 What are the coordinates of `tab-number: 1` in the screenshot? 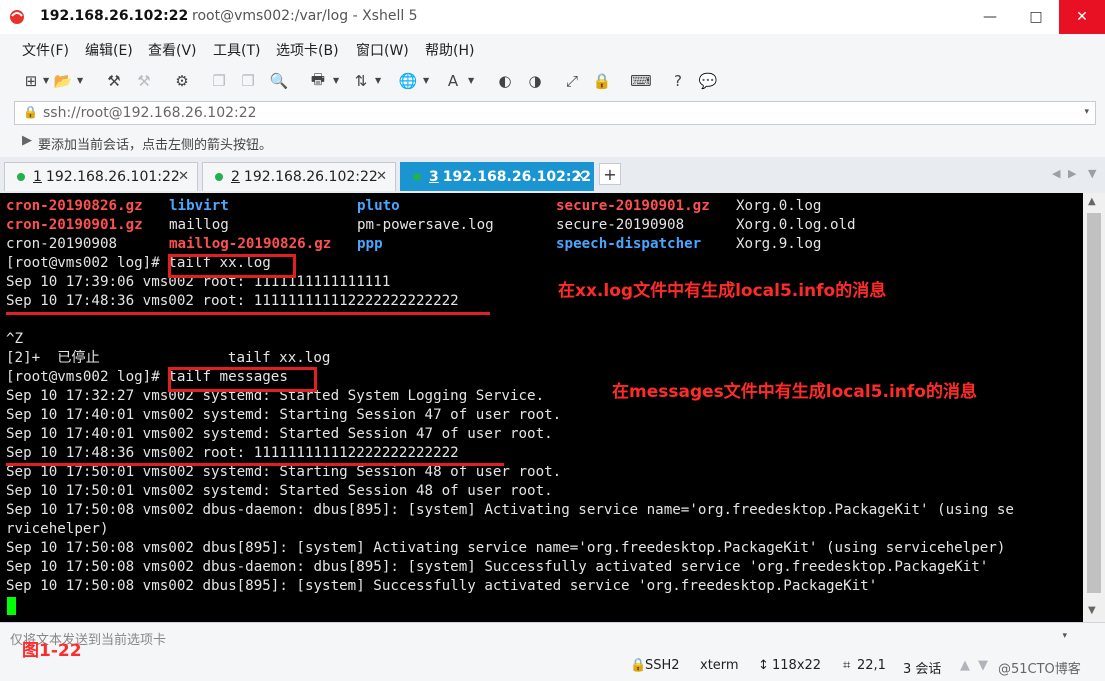 It's located at (37, 177).